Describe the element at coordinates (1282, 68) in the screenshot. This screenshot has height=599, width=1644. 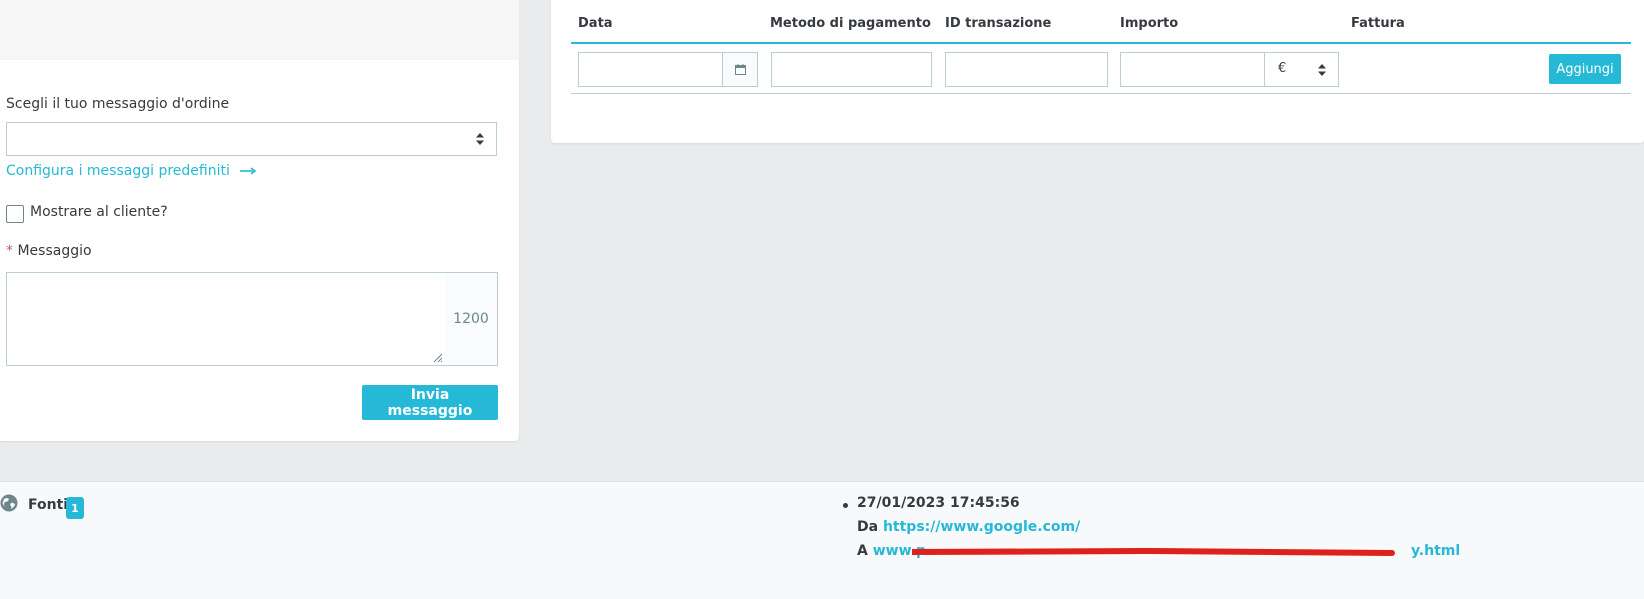
I see `currency-value: €` at that location.